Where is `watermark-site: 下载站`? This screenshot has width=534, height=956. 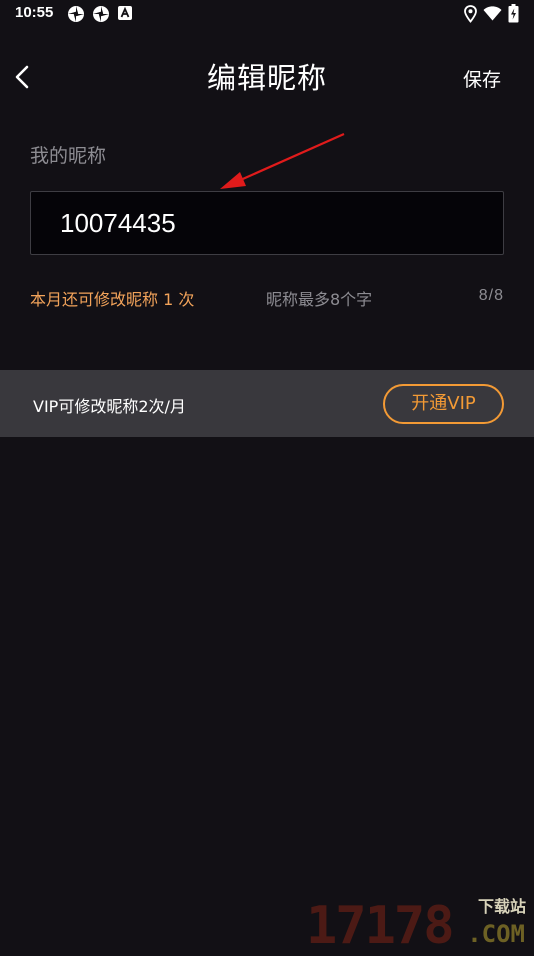
watermark-site: 下载站 is located at coordinates (501, 906).